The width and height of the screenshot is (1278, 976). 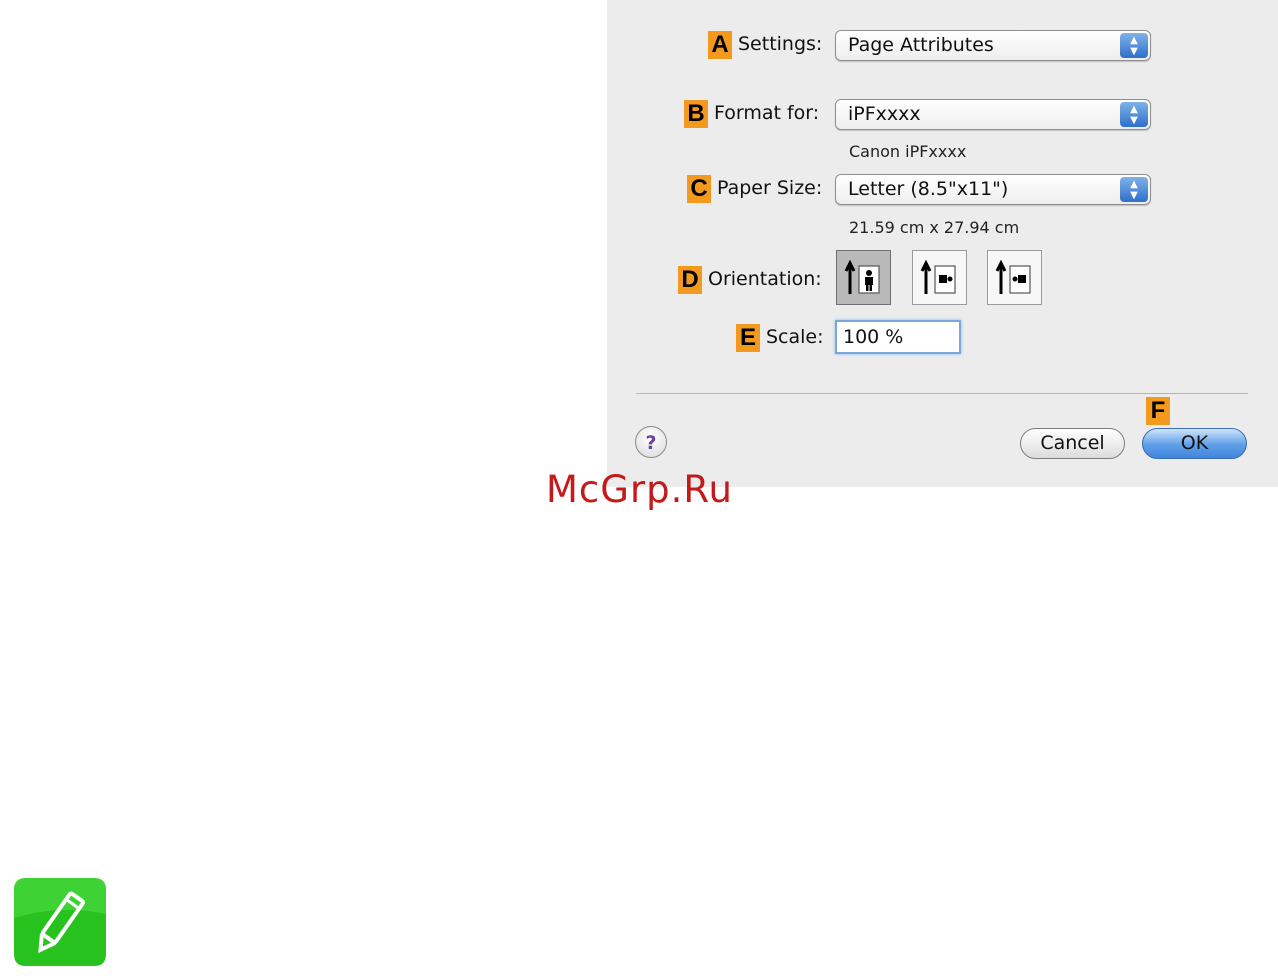 I want to click on orientation-landscape-left-button, so click(x=939, y=277).